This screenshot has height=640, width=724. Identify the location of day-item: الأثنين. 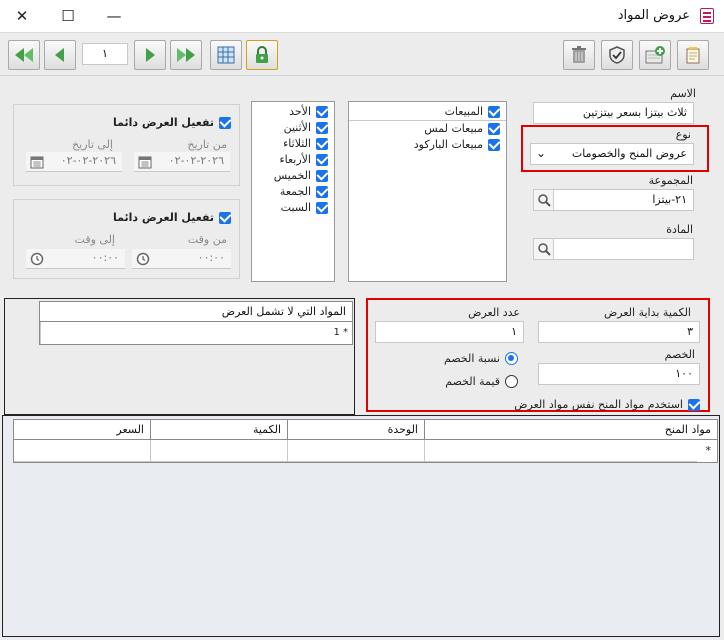
(306, 127).